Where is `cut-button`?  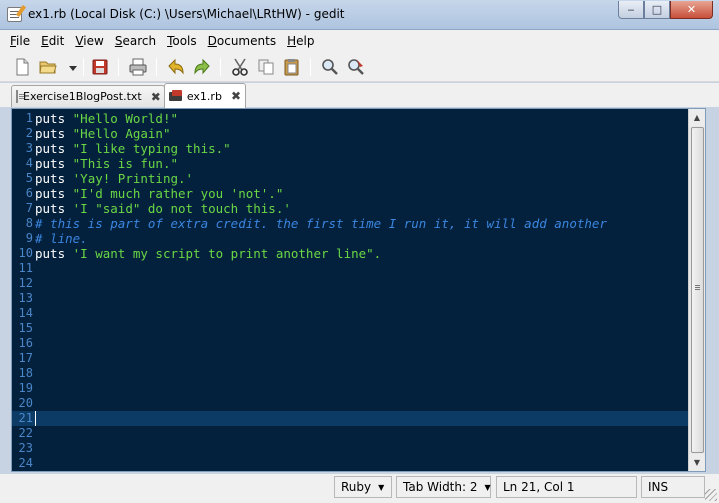
cut-button is located at coordinates (240, 67).